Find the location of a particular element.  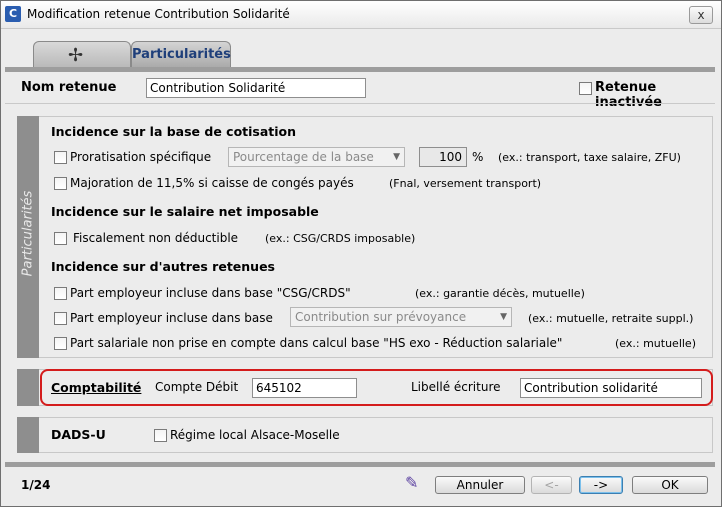

dads-section is located at coordinates (365, 435).